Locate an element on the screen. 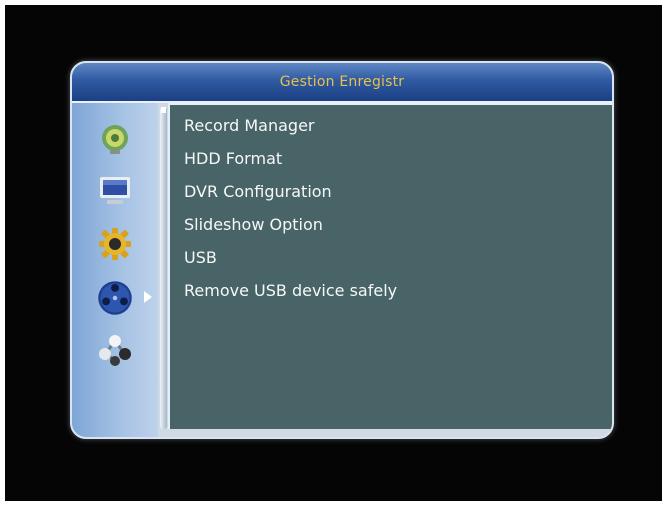 The height and width of the screenshot is (506, 667). menu-item-usb: USB is located at coordinates (290, 261).